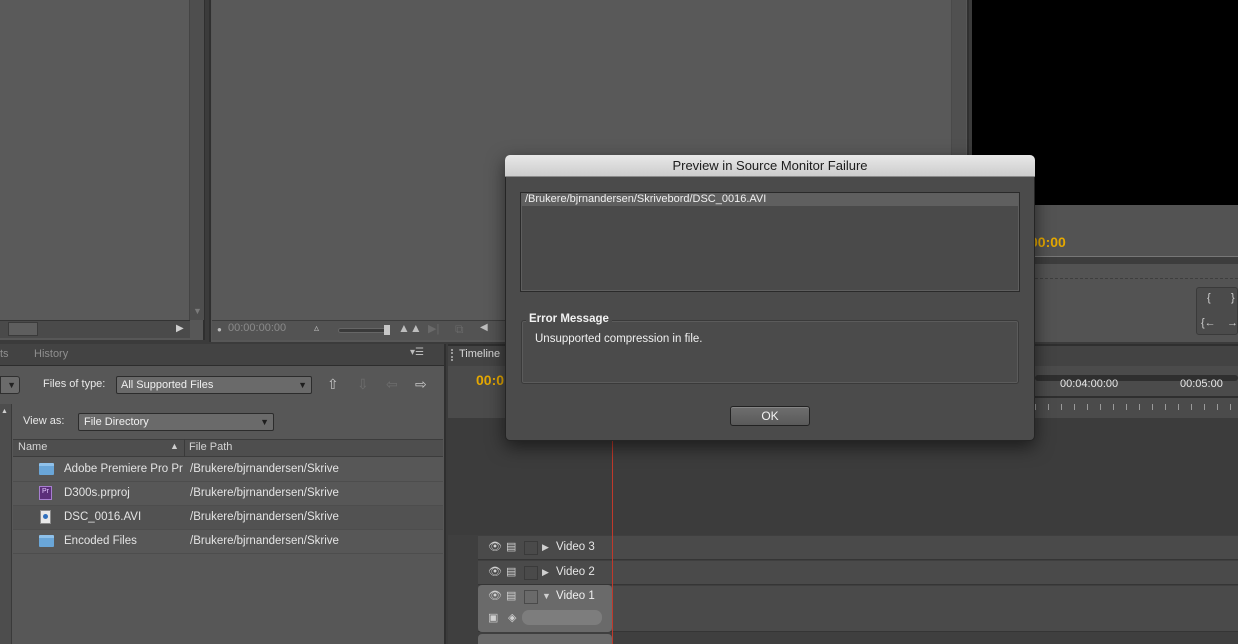 The height and width of the screenshot is (644, 1238). I want to click on timeline-timecode: 00:0, so click(490, 380).